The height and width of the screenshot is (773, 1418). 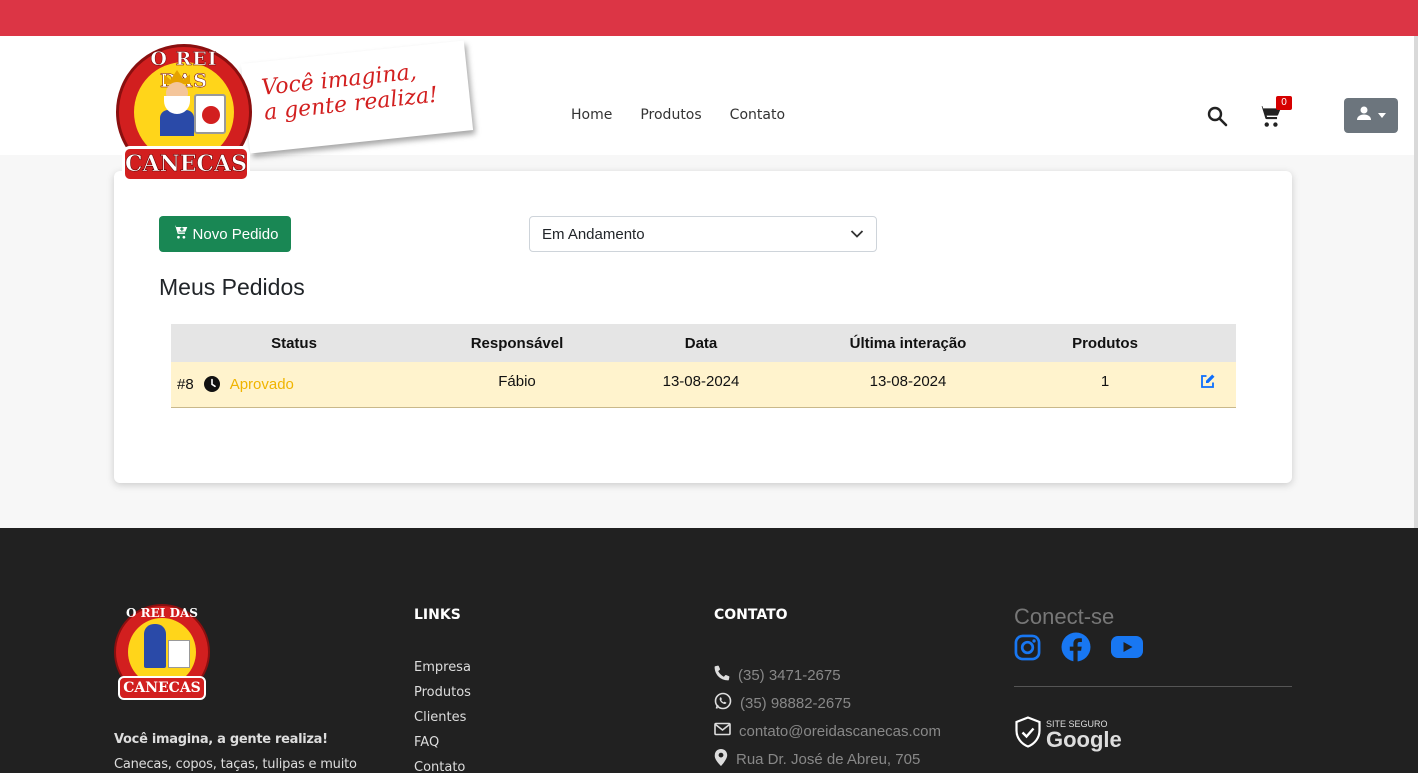 I want to click on facebook-icon, so click(x=1076, y=649).